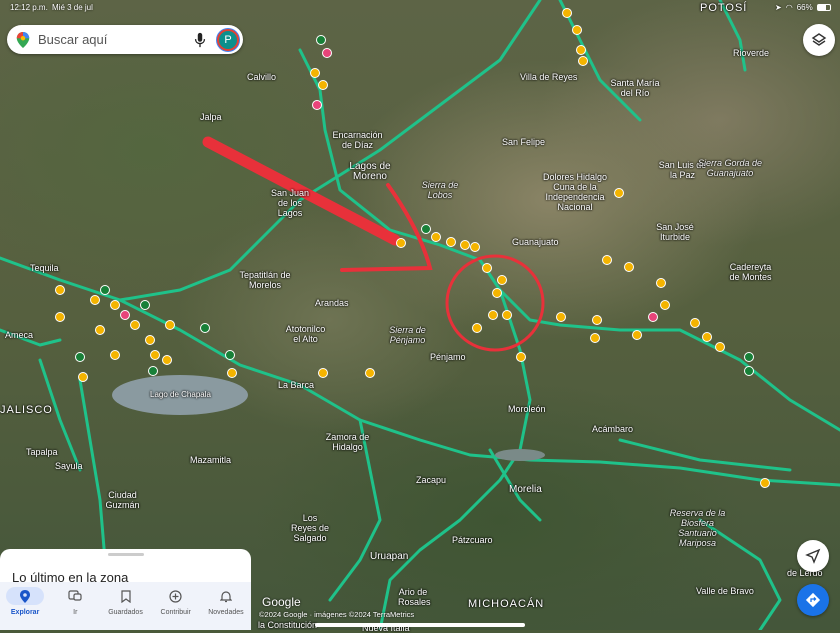 Image resolution: width=840 pixels, height=633 pixels. Describe the element at coordinates (125, 606) in the screenshot. I see `nav-guardados: Guardados` at that location.